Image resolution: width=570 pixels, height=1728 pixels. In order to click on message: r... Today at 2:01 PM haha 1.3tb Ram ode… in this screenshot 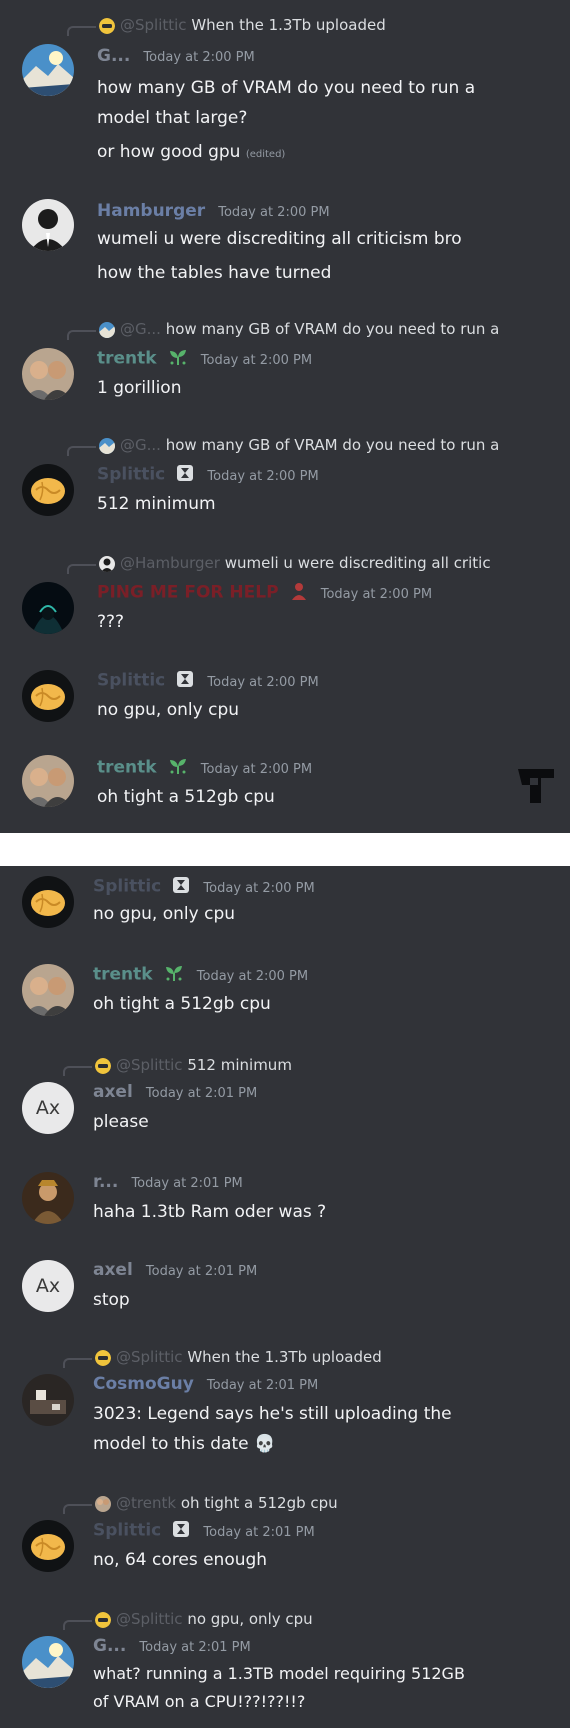, I will do `click(285, 1202)`.